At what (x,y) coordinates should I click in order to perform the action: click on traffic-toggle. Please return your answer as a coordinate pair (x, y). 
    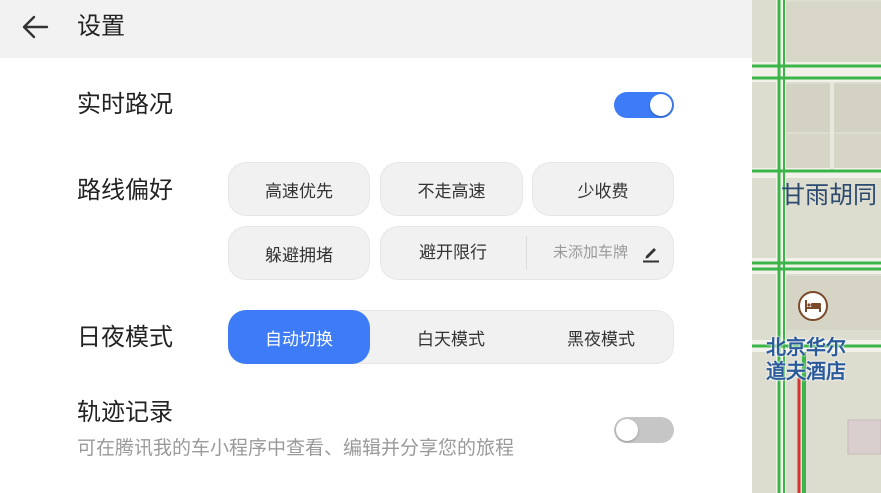
    Looking at the image, I should click on (644, 105).